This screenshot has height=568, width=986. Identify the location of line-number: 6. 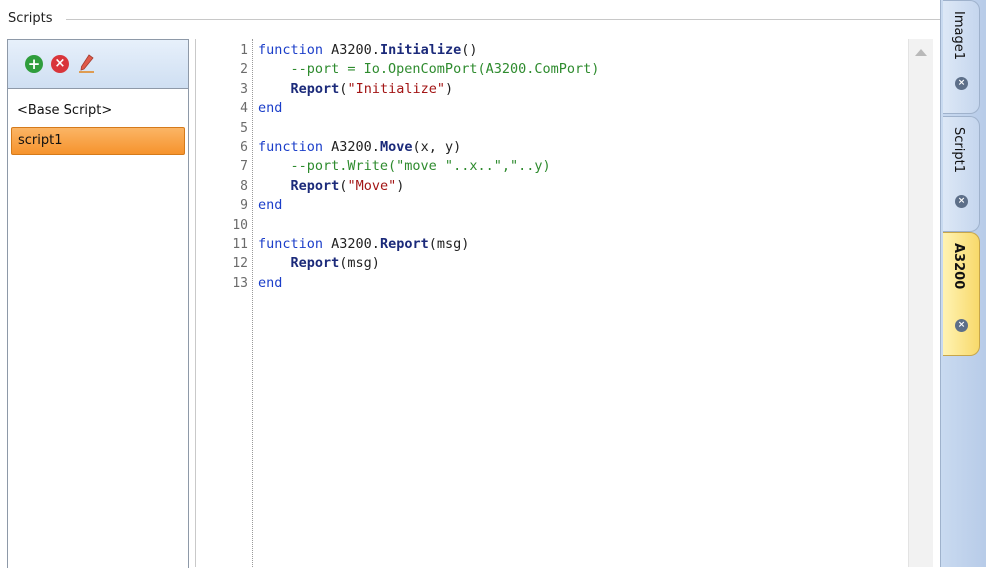
(244, 147).